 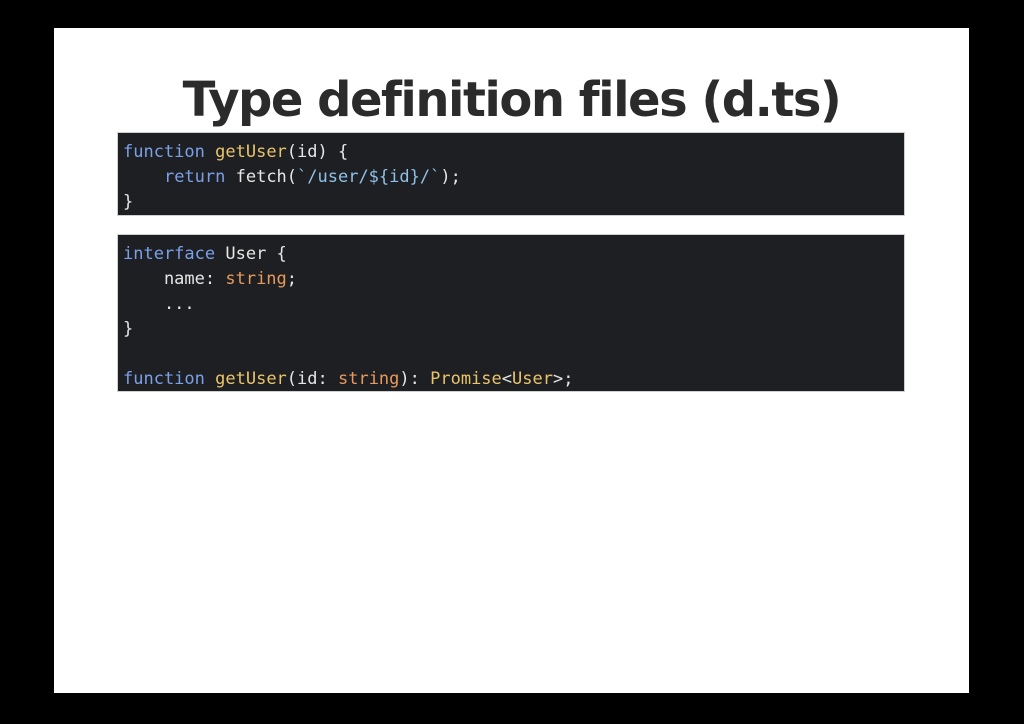 What do you see at coordinates (292, 279) in the screenshot?
I see `code-token-plain: ;` at bounding box center [292, 279].